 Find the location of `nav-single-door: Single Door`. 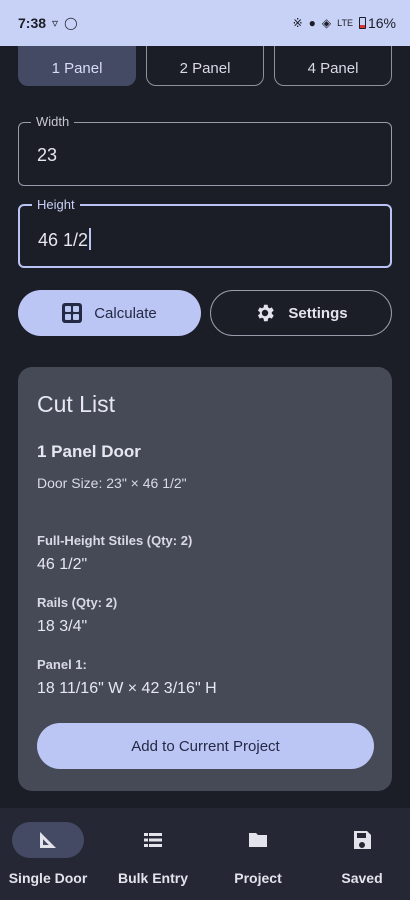

nav-single-door: Single Door is located at coordinates (49, 858).